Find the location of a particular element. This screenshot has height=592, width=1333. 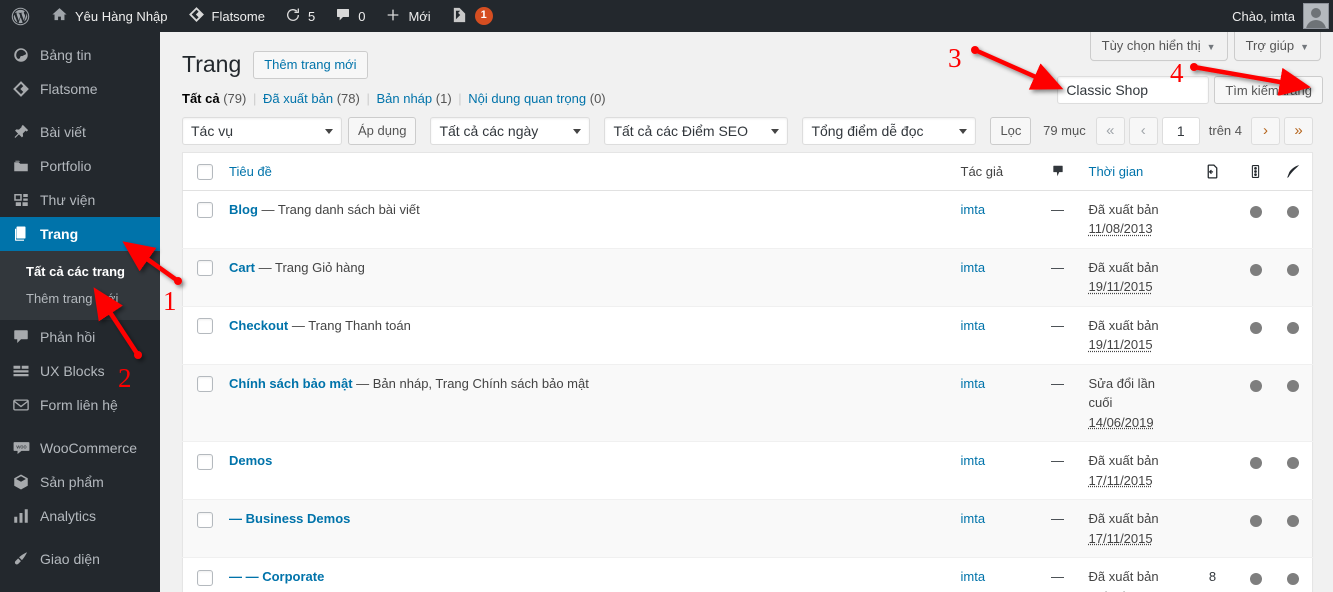

row-title-link: — — Corporate is located at coordinates (276, 576).